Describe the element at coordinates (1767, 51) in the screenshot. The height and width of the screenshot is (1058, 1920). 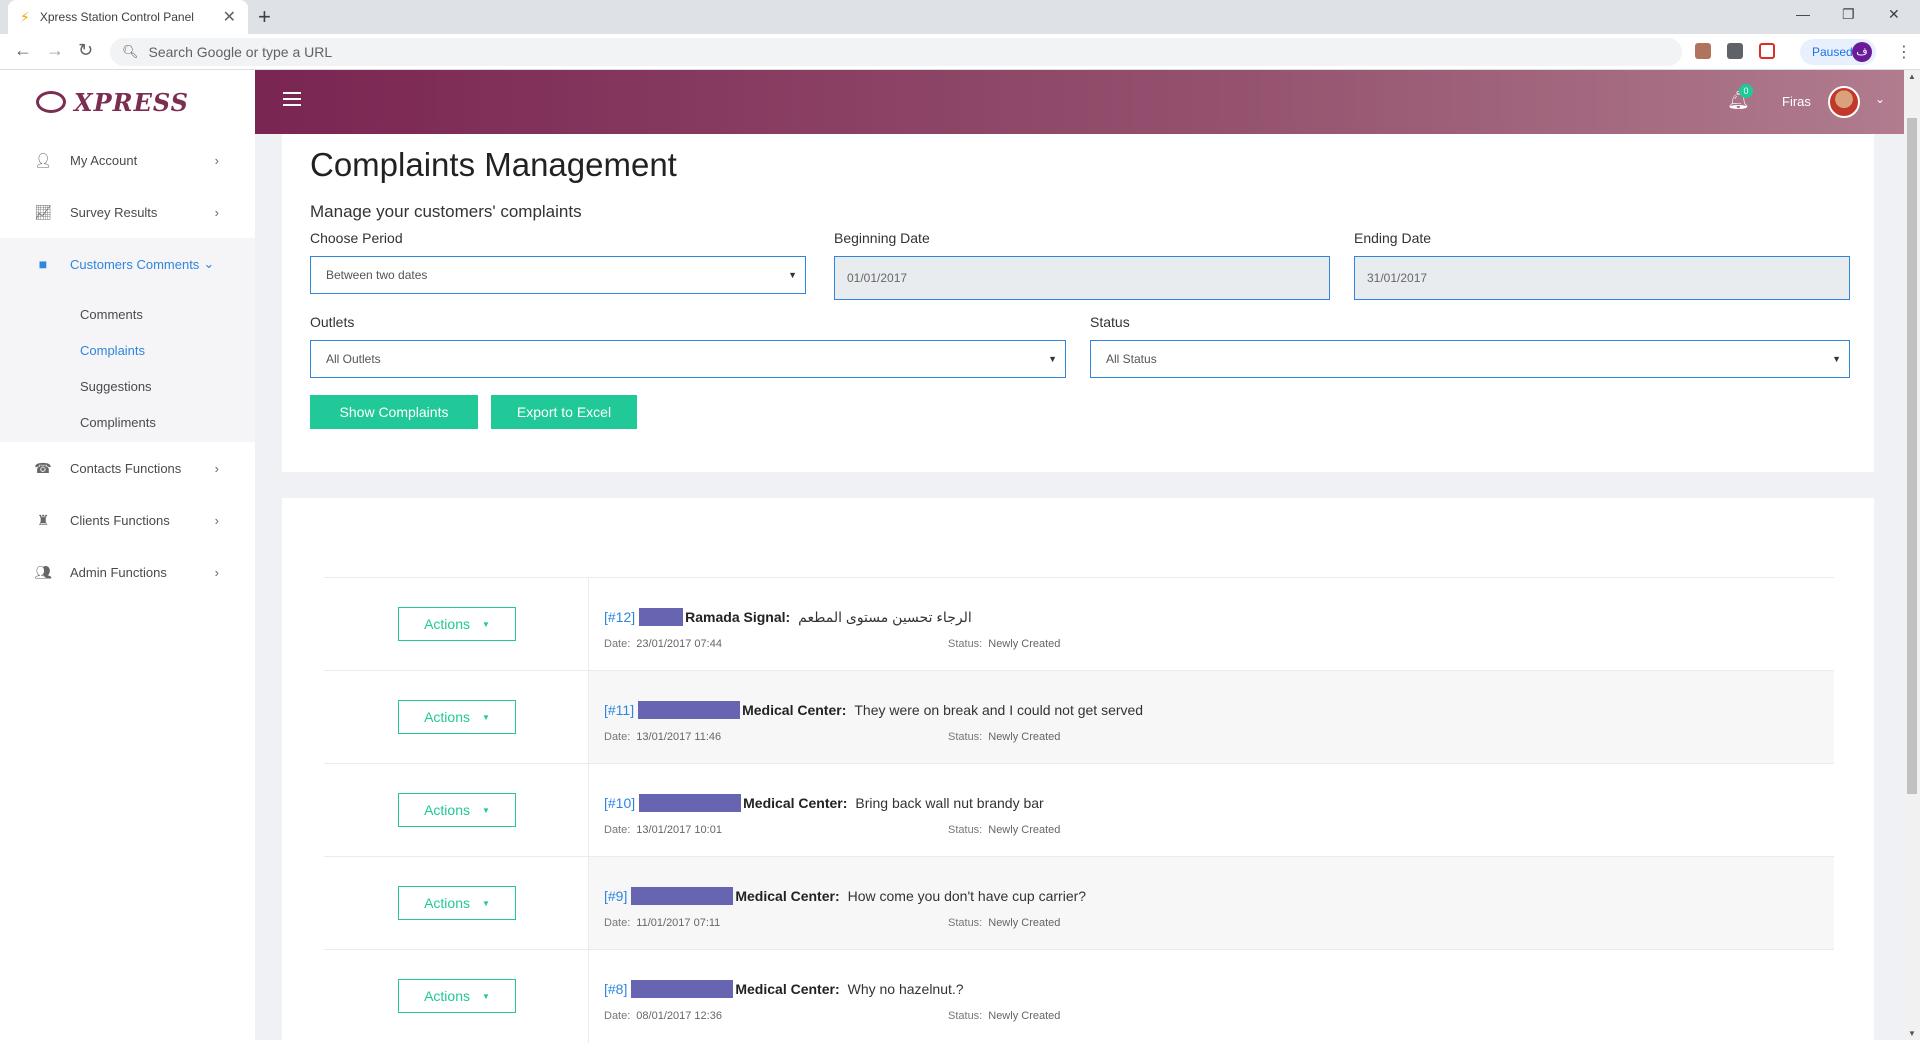
I see `pocket-extension-icon` at that location.